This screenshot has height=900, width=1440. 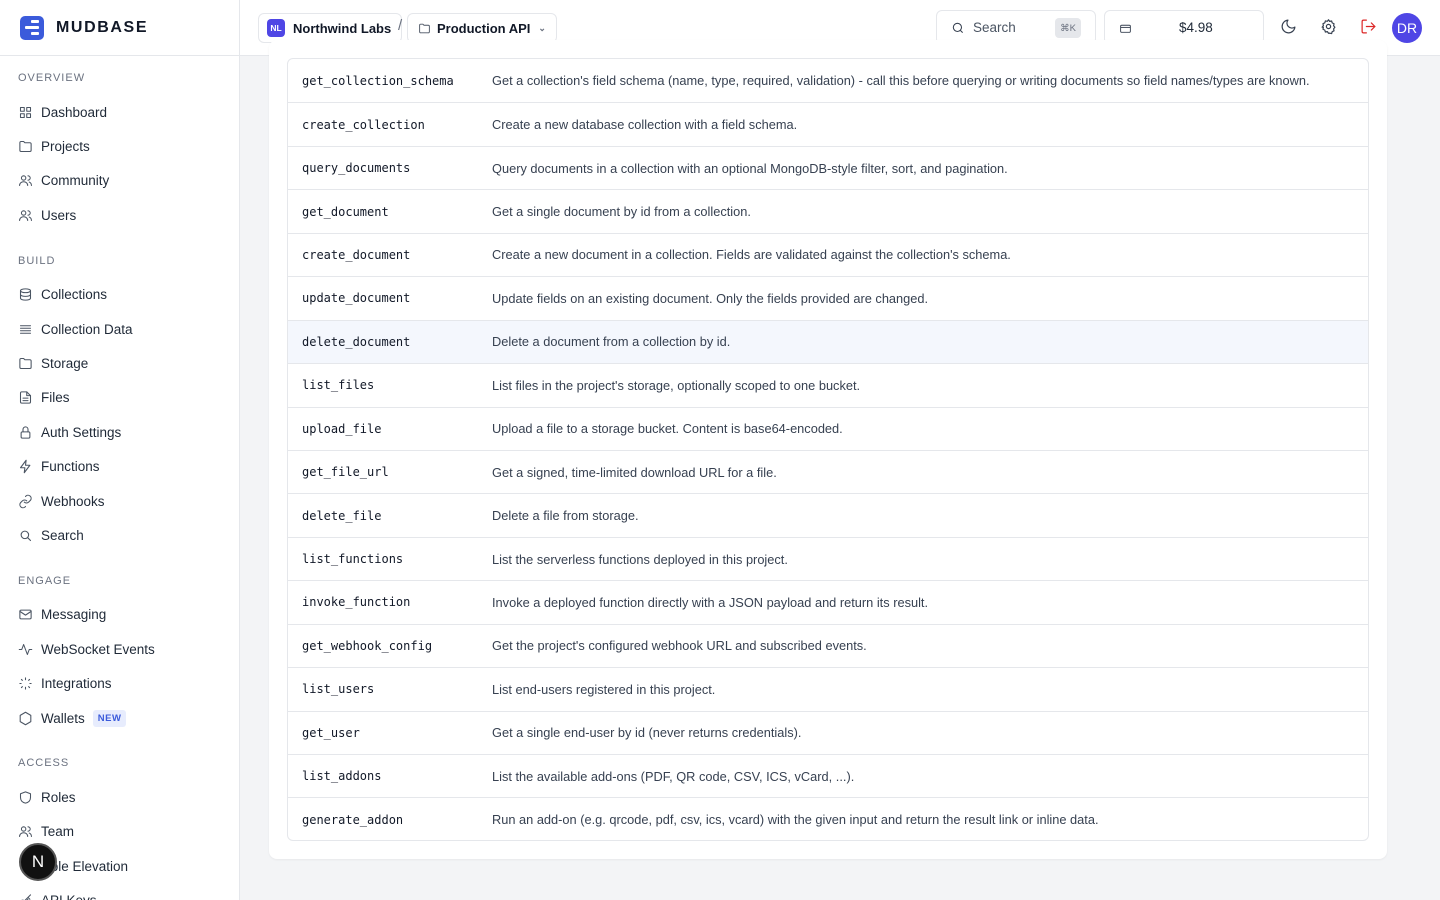 I want to click on logout-icon, so click(x=1368, y=26).